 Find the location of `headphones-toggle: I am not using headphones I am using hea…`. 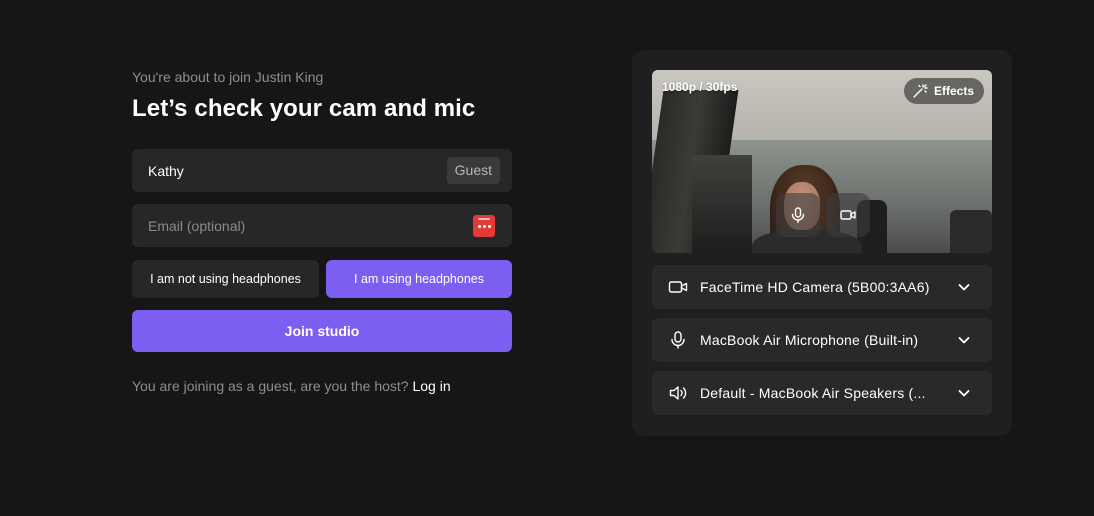

headphones-toggle: I am not using headphones I am using hea… is located at coordinates (322, 279).